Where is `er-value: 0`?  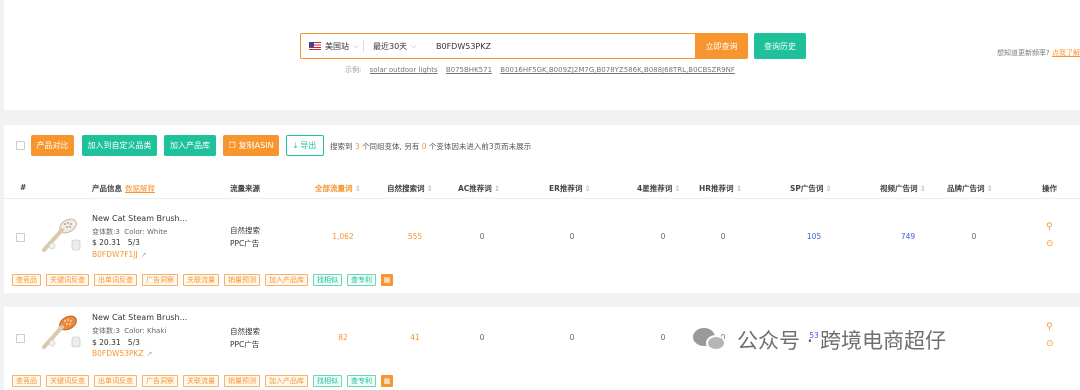
er-value: 0 is located at coordinates (572, 236).